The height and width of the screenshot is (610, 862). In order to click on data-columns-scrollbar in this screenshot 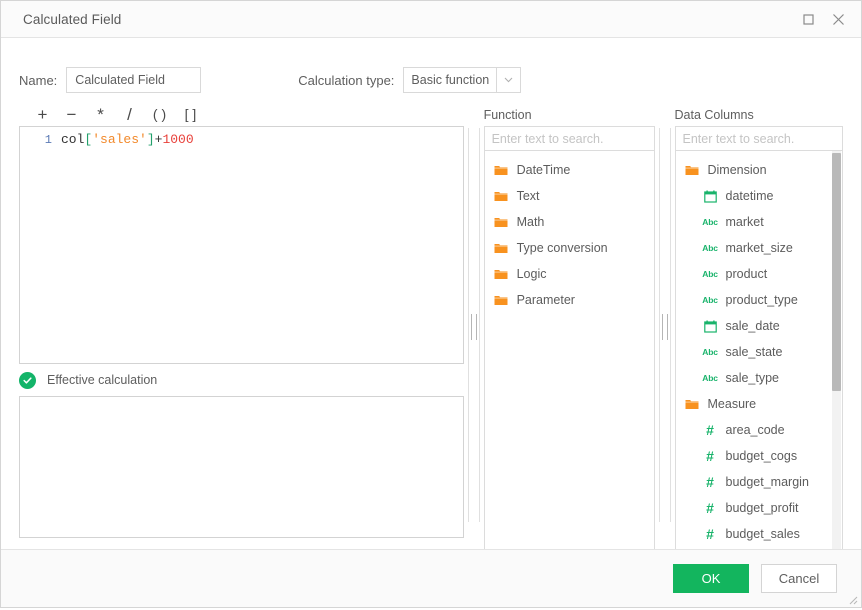, I will do `click(836, 351)`.